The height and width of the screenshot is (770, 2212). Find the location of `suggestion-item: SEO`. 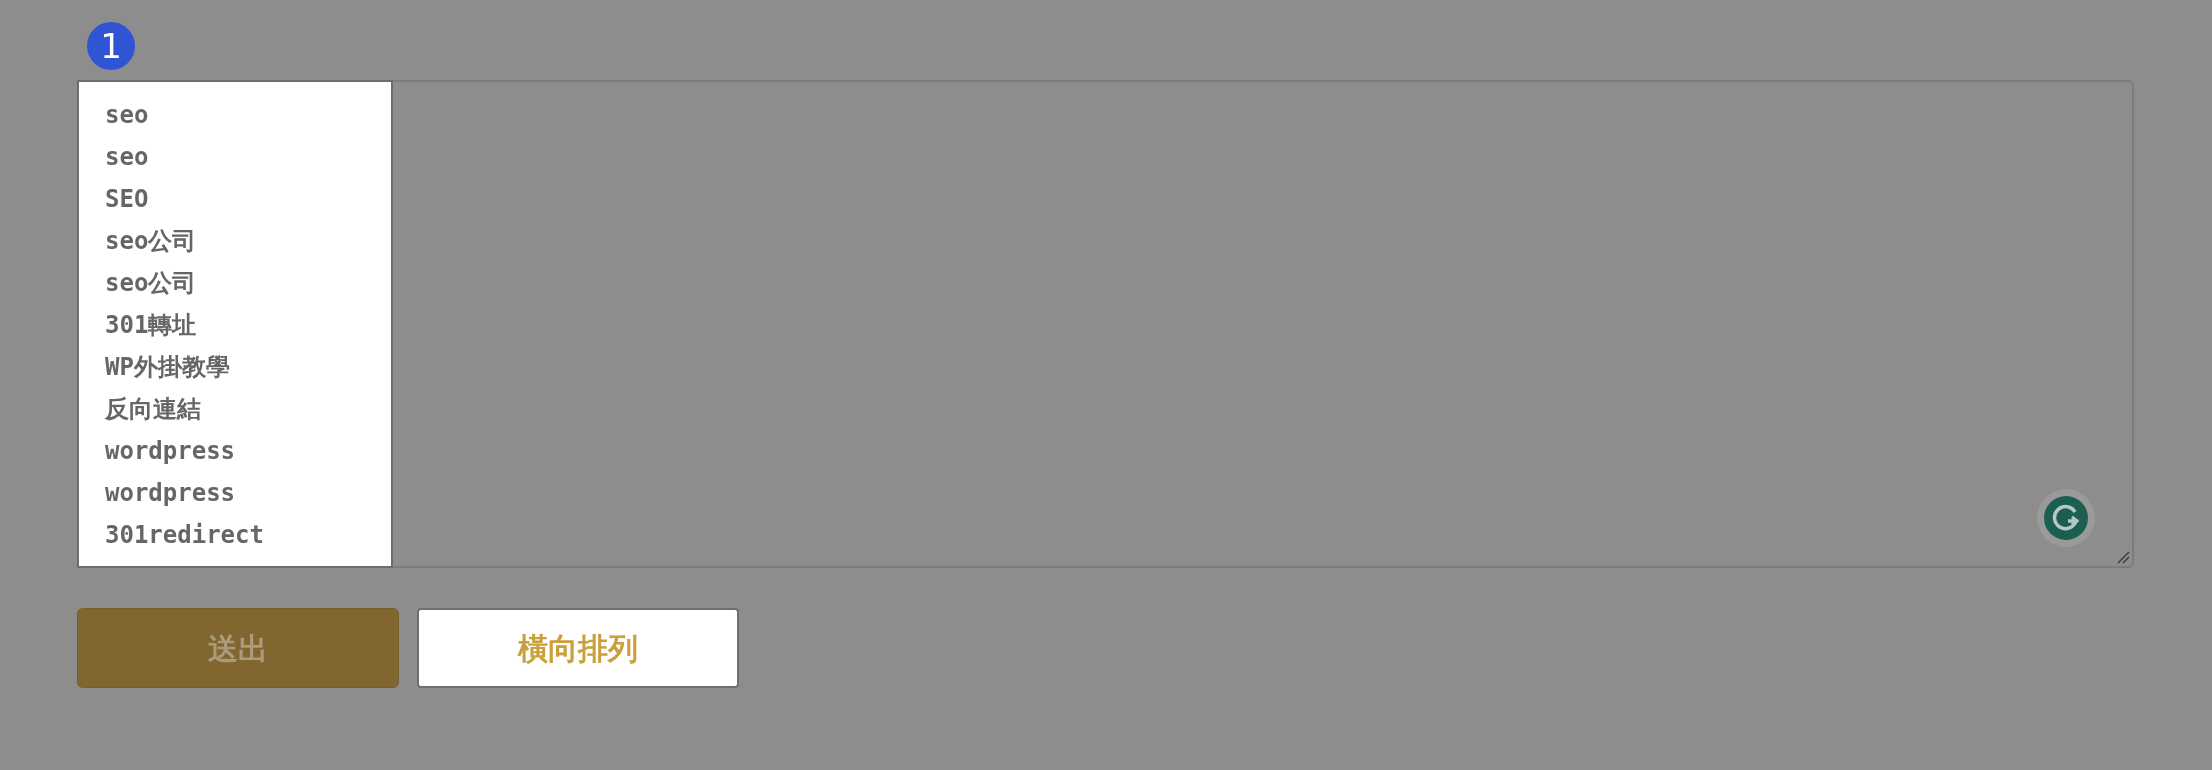

suggestion-item: SEO is located at coordinates (127, 199).